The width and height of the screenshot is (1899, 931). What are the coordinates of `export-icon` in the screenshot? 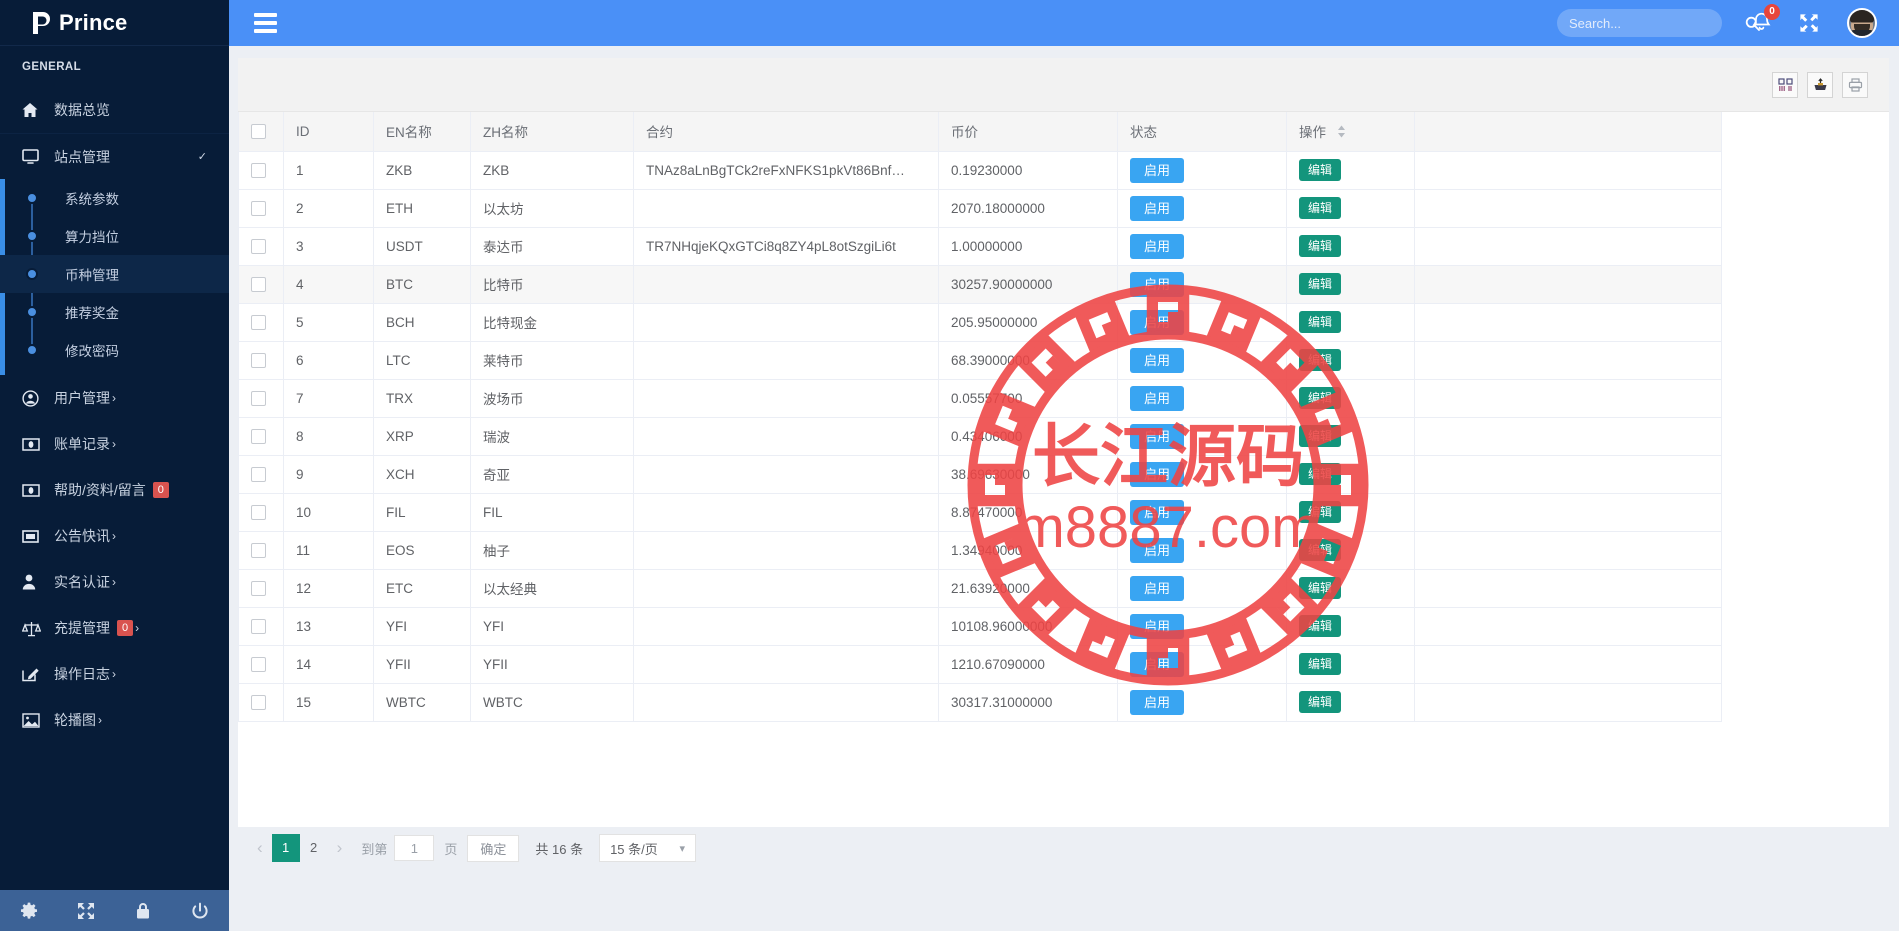 It's located at (1820, 84).